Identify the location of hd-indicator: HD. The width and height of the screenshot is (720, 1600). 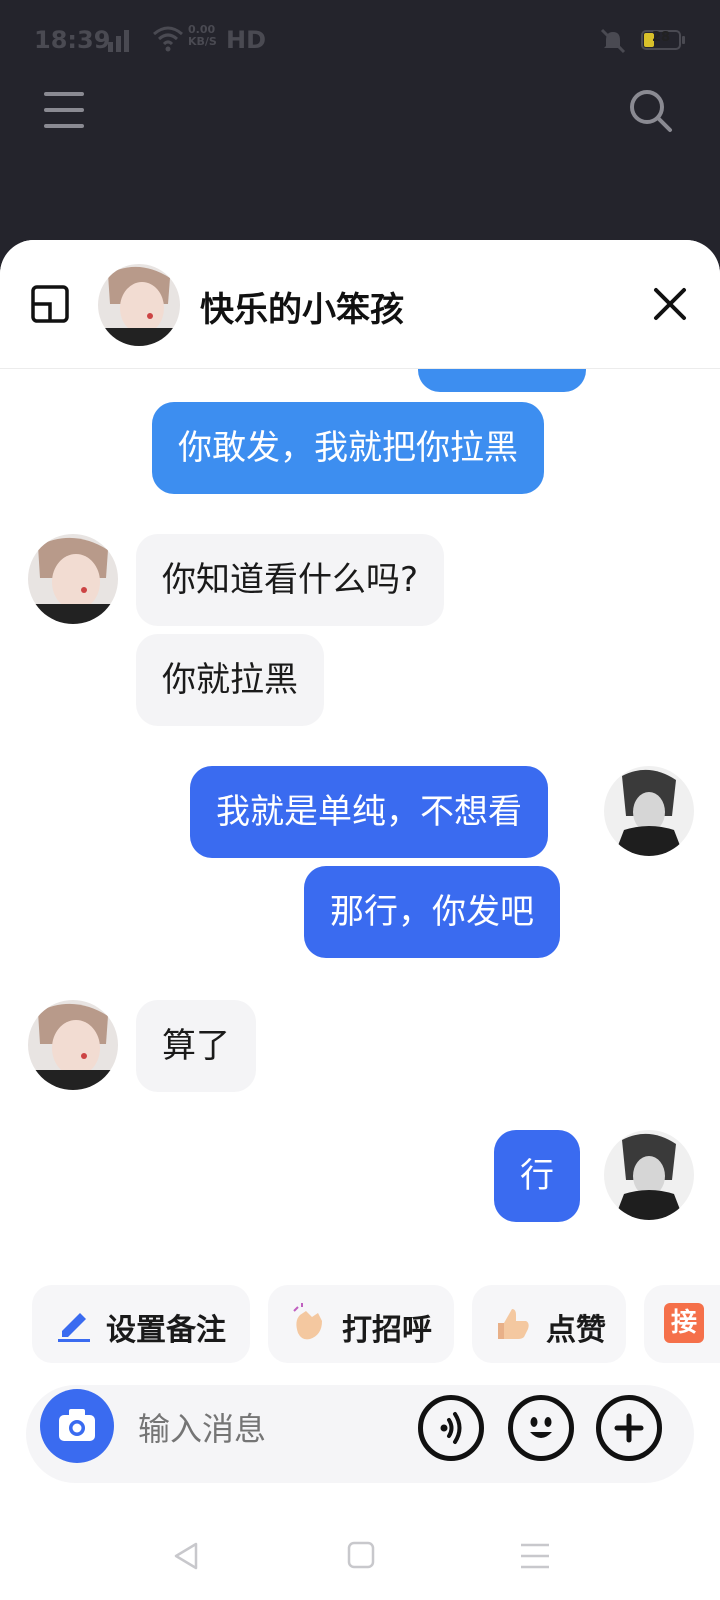
(246, 40).